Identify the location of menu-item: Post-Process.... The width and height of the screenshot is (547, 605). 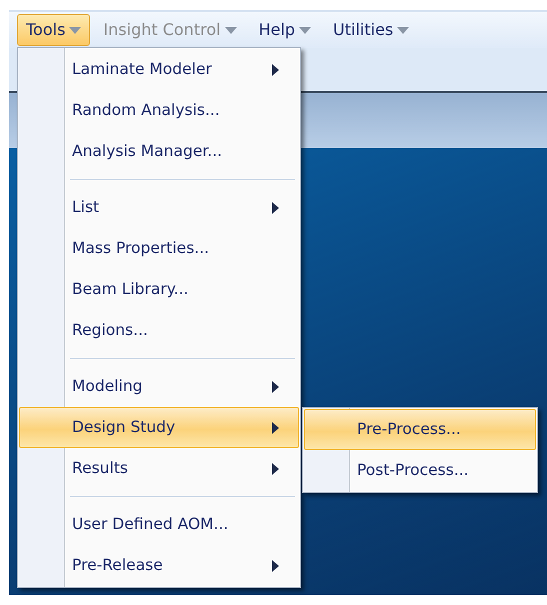
(420, 470).